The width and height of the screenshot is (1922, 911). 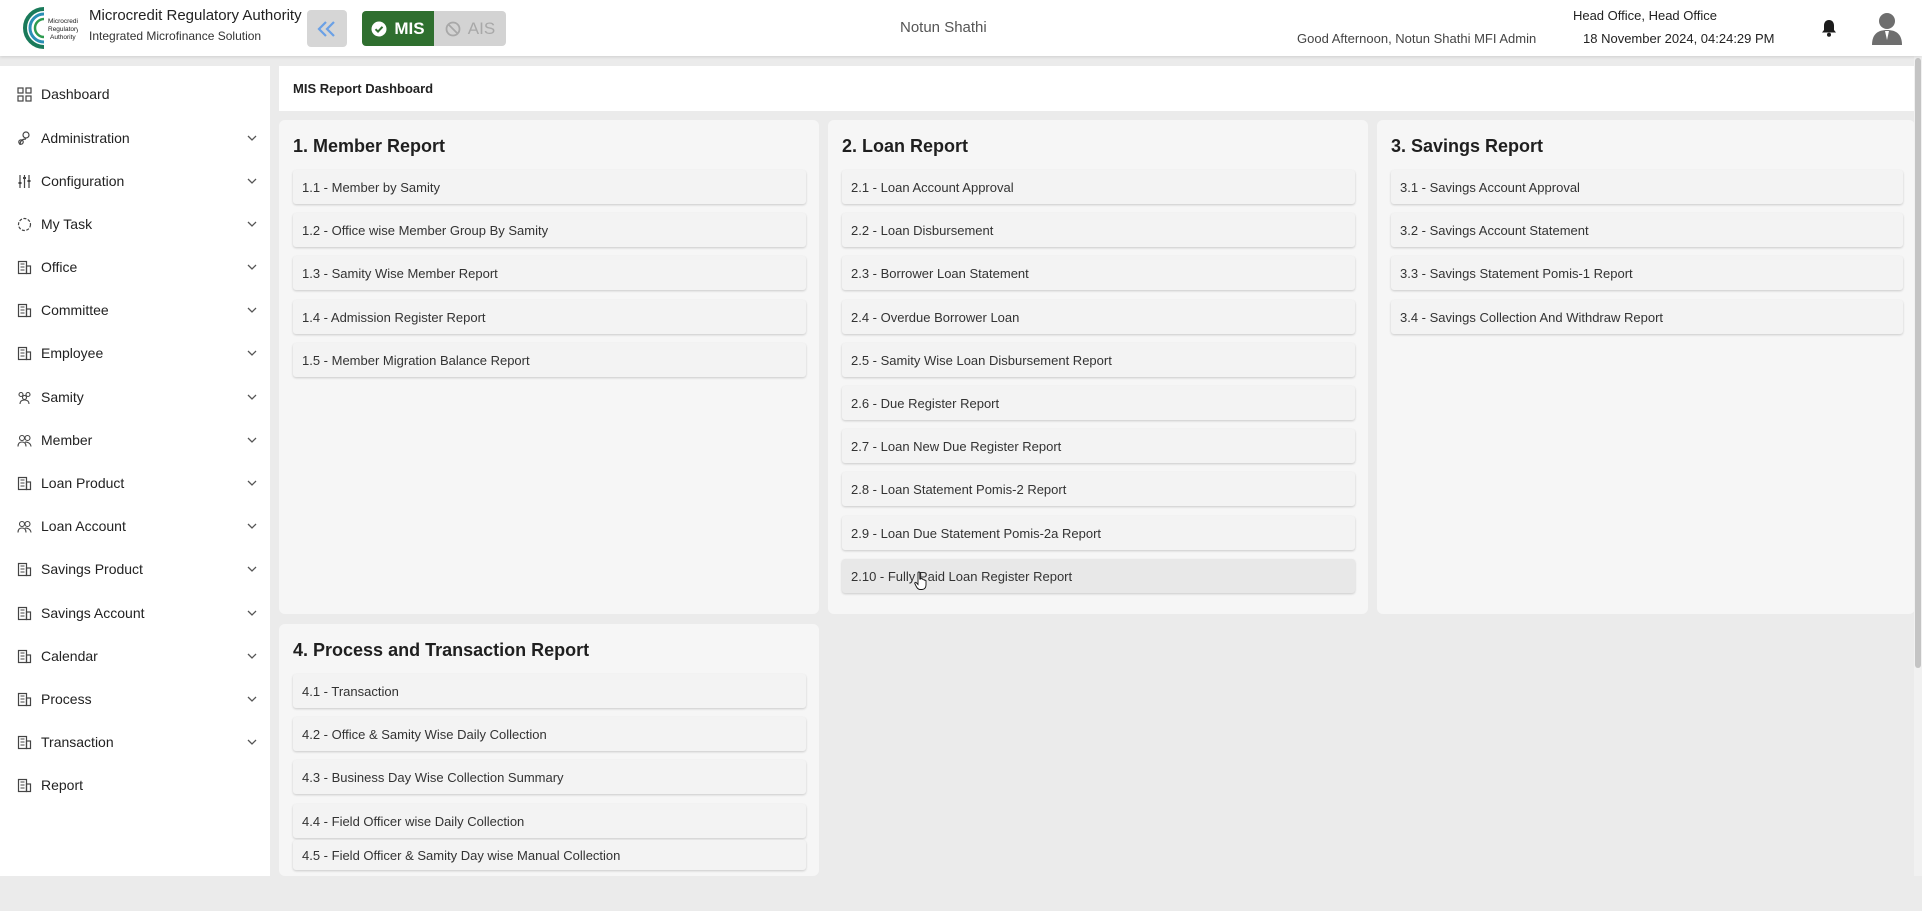 What do you see at coordinates (135, 224) in the screenshot?
I see `sidebar-item-my-task: My Task` at bounding box center [135, 224].